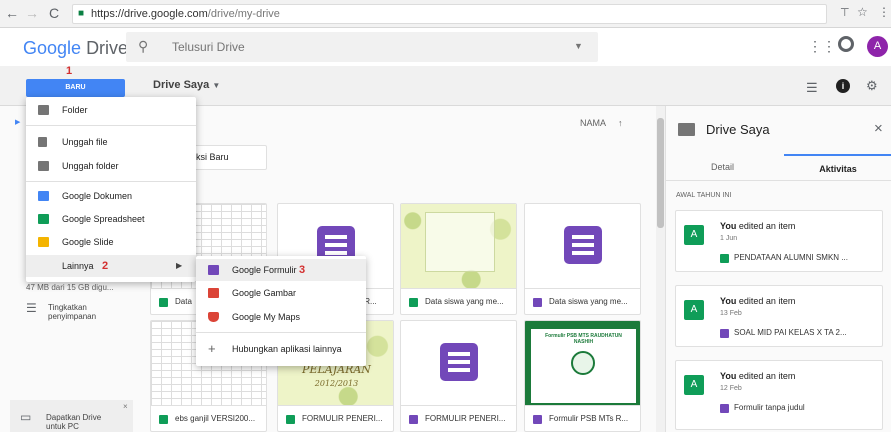 This screenshot has width=891, height=432. What do you see at coordinates (593, 123) in the screenshot?
I see `sort-label: NAMA` at bounding box center [593, 123].